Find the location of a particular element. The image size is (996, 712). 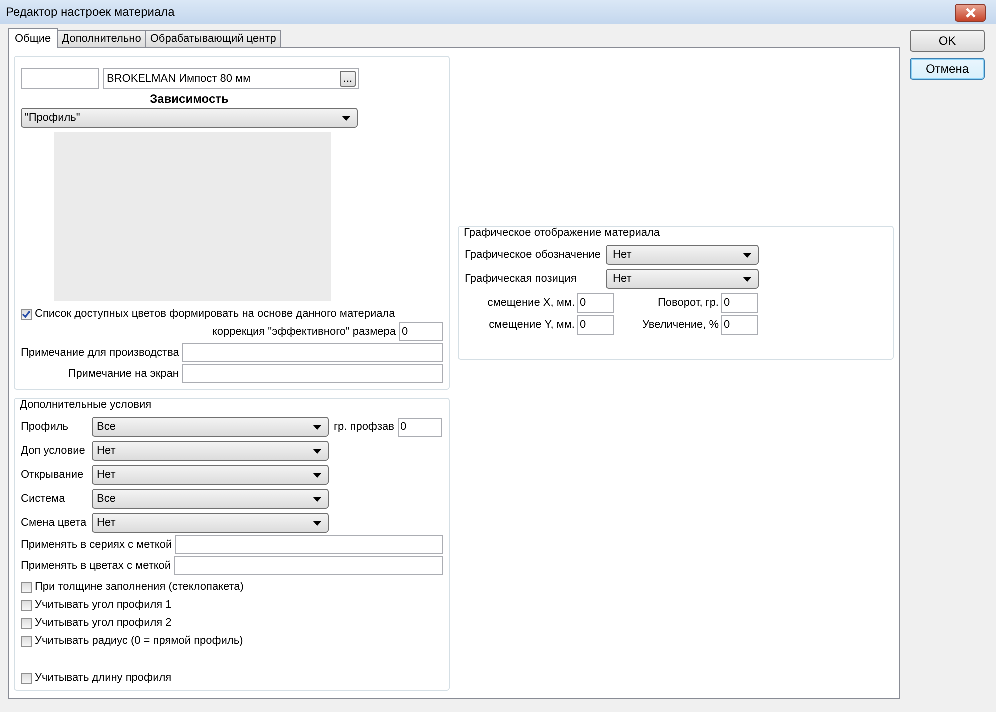

tab: Общие is located at coordinates (33, 38).